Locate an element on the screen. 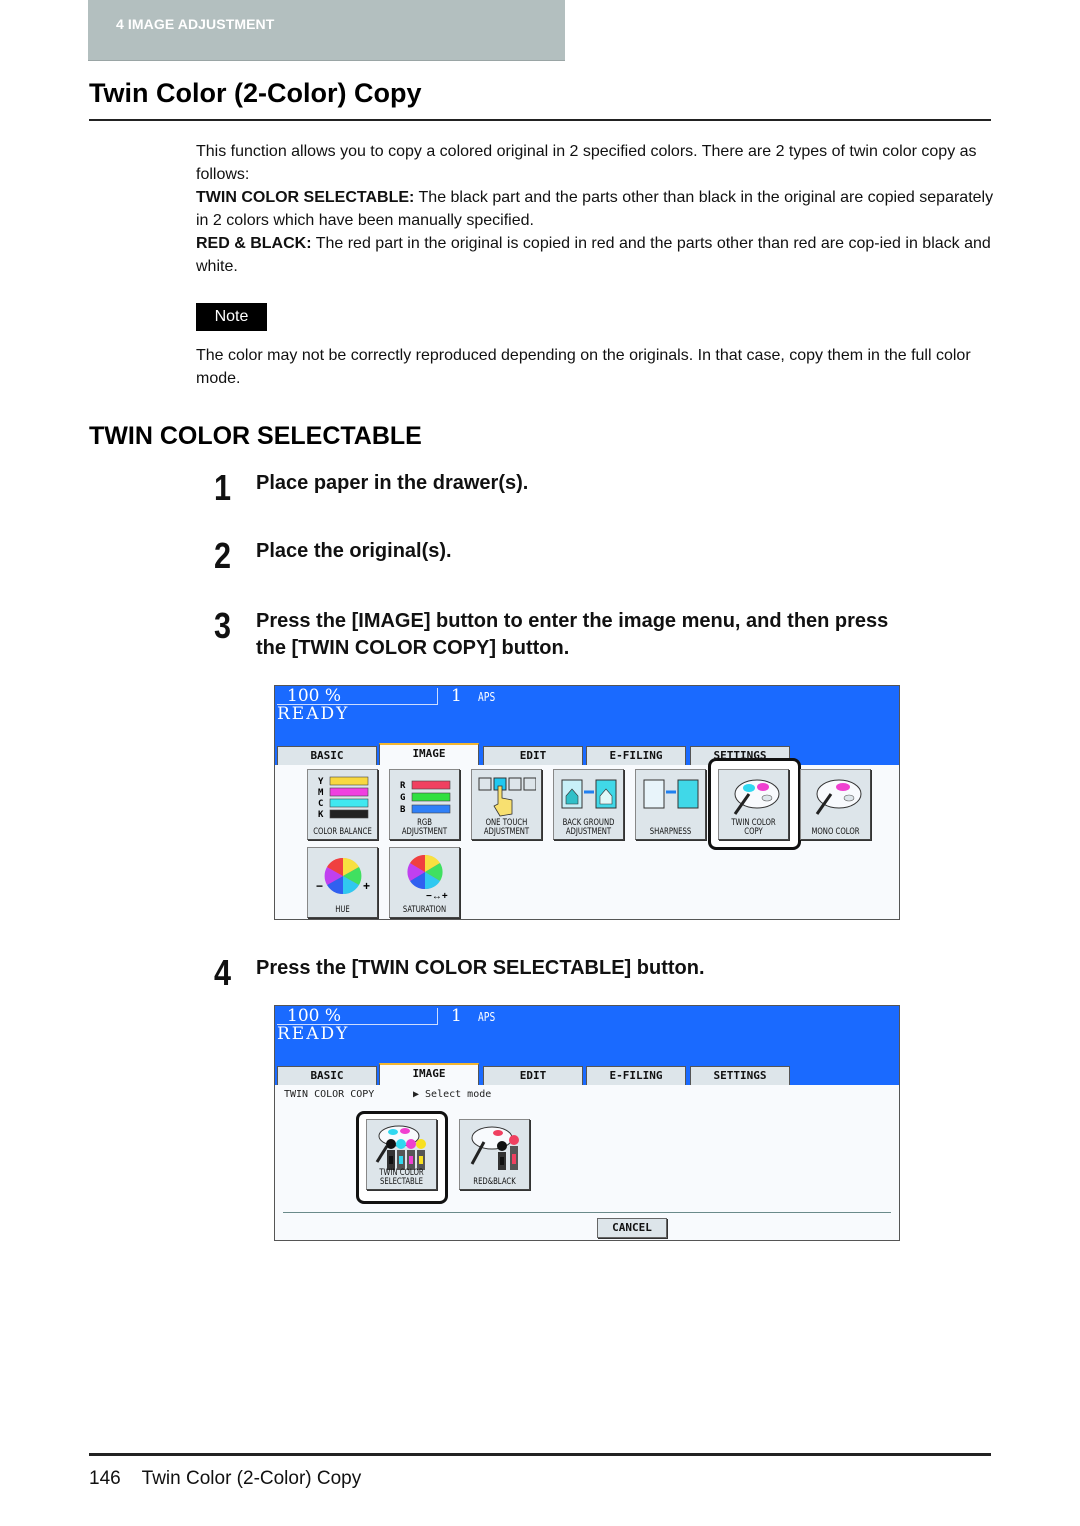 This screenshot has height=1526, width=1080. svg-text: R is located at coordinates (403, 786).